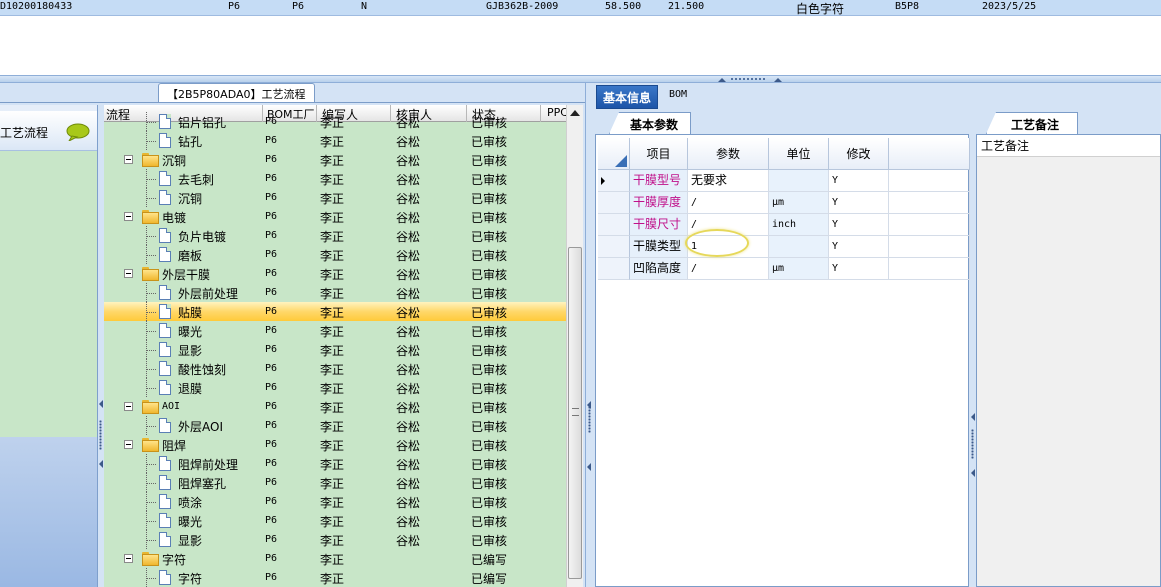 The image size is (1161, 587). Describe the element at coordinates (575, 413) in the screenshot. I see `scroll-thumb` at that location.